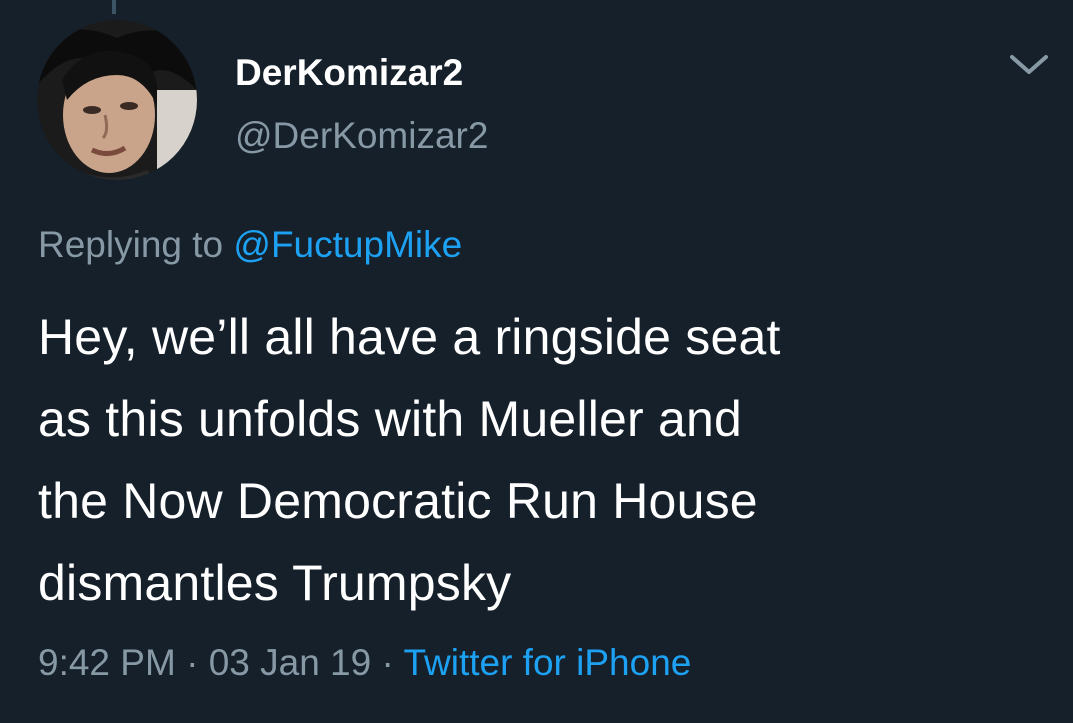  I want to click on avatar-image, so click(117, 100).